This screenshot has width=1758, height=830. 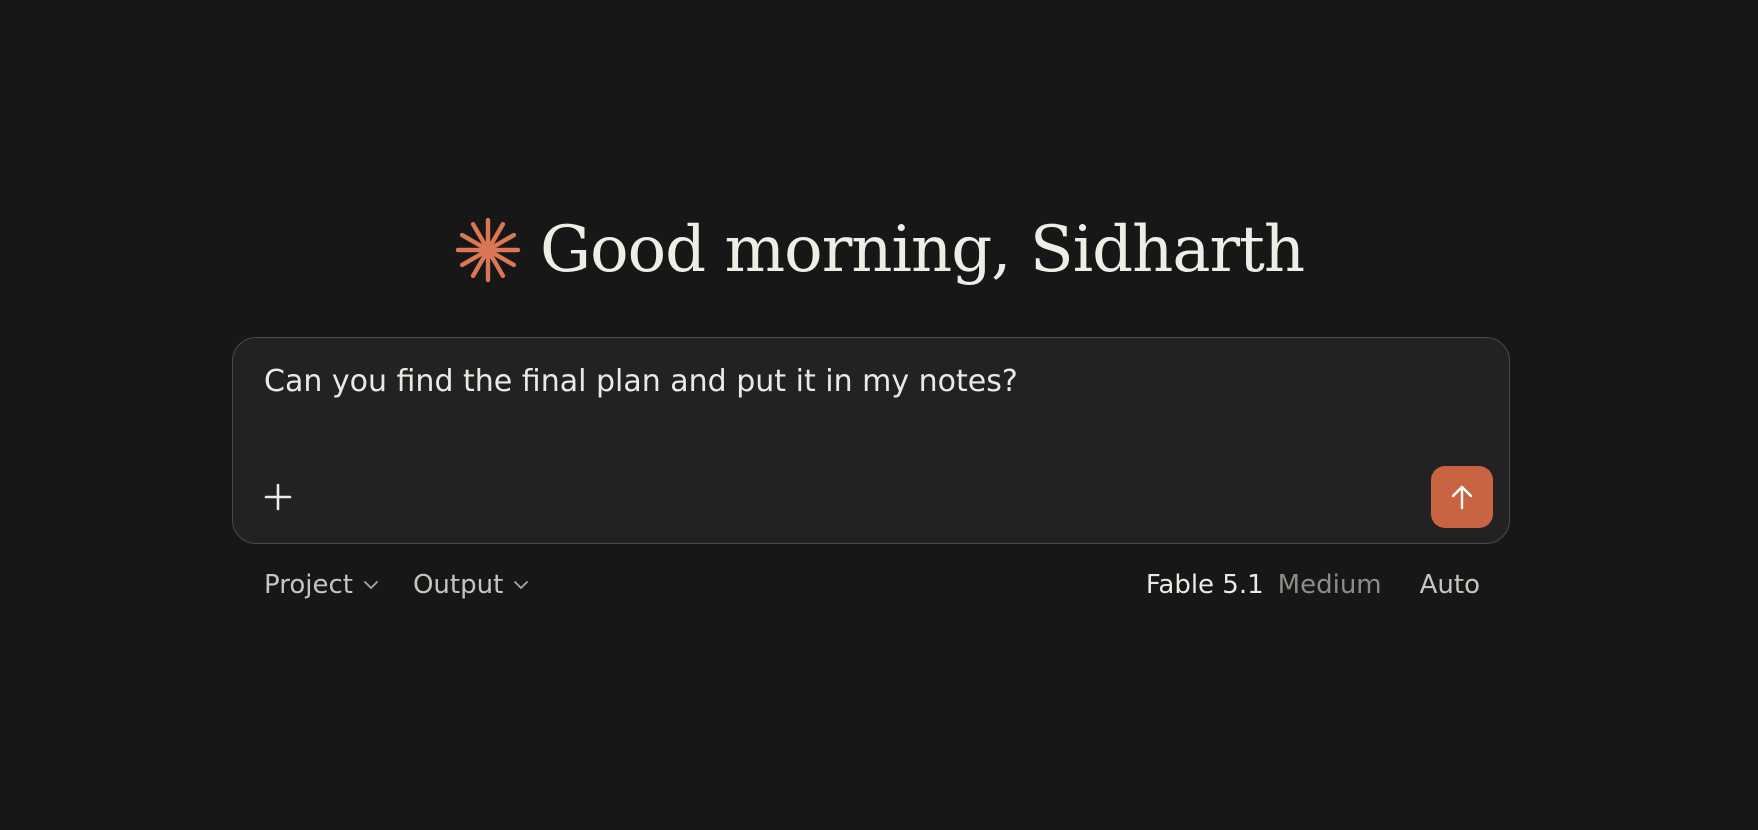 What do you see at coordinates (488, 250) in the screenshot?
I see `spark-icon` at bounding box center [488, 250].